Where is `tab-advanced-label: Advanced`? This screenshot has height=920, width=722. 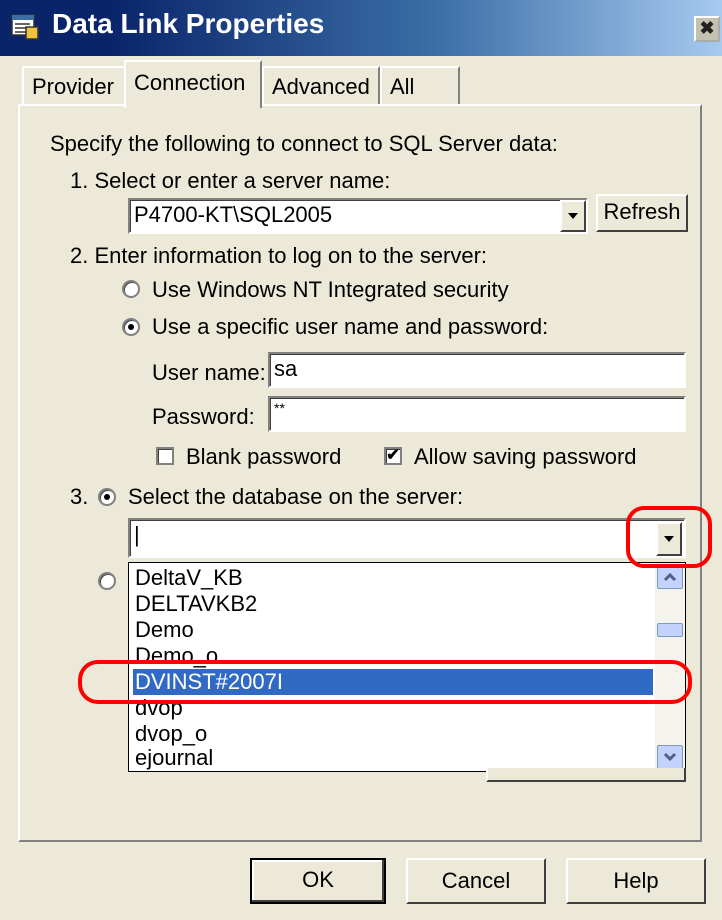 tab-advanced-label: Advanced is located at coordinates (321, 86).